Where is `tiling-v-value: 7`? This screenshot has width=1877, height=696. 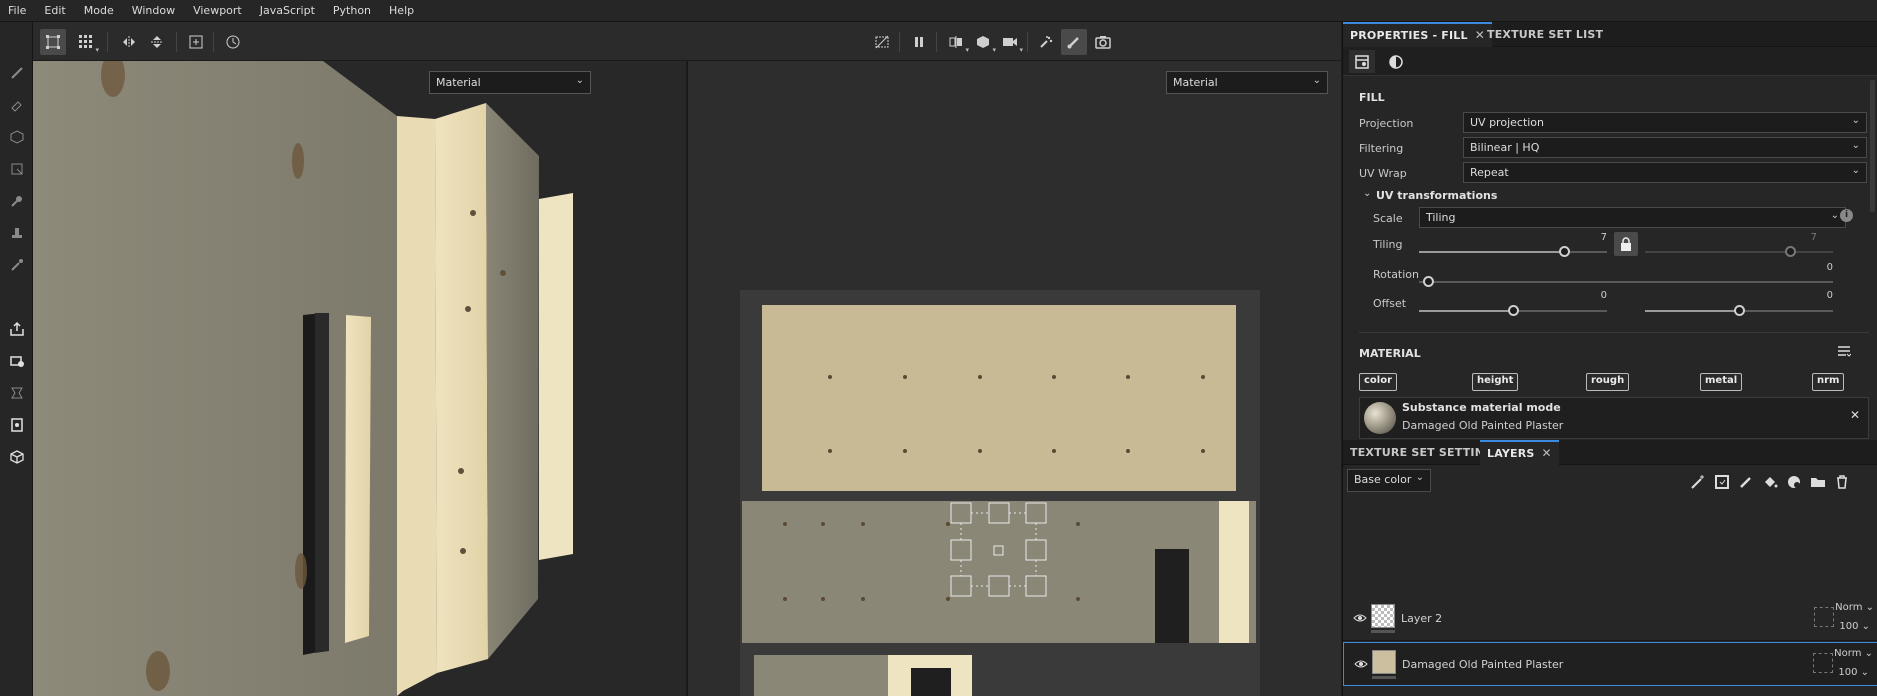
tiling-v-value: 7 is located at coordinates (1802, 237).